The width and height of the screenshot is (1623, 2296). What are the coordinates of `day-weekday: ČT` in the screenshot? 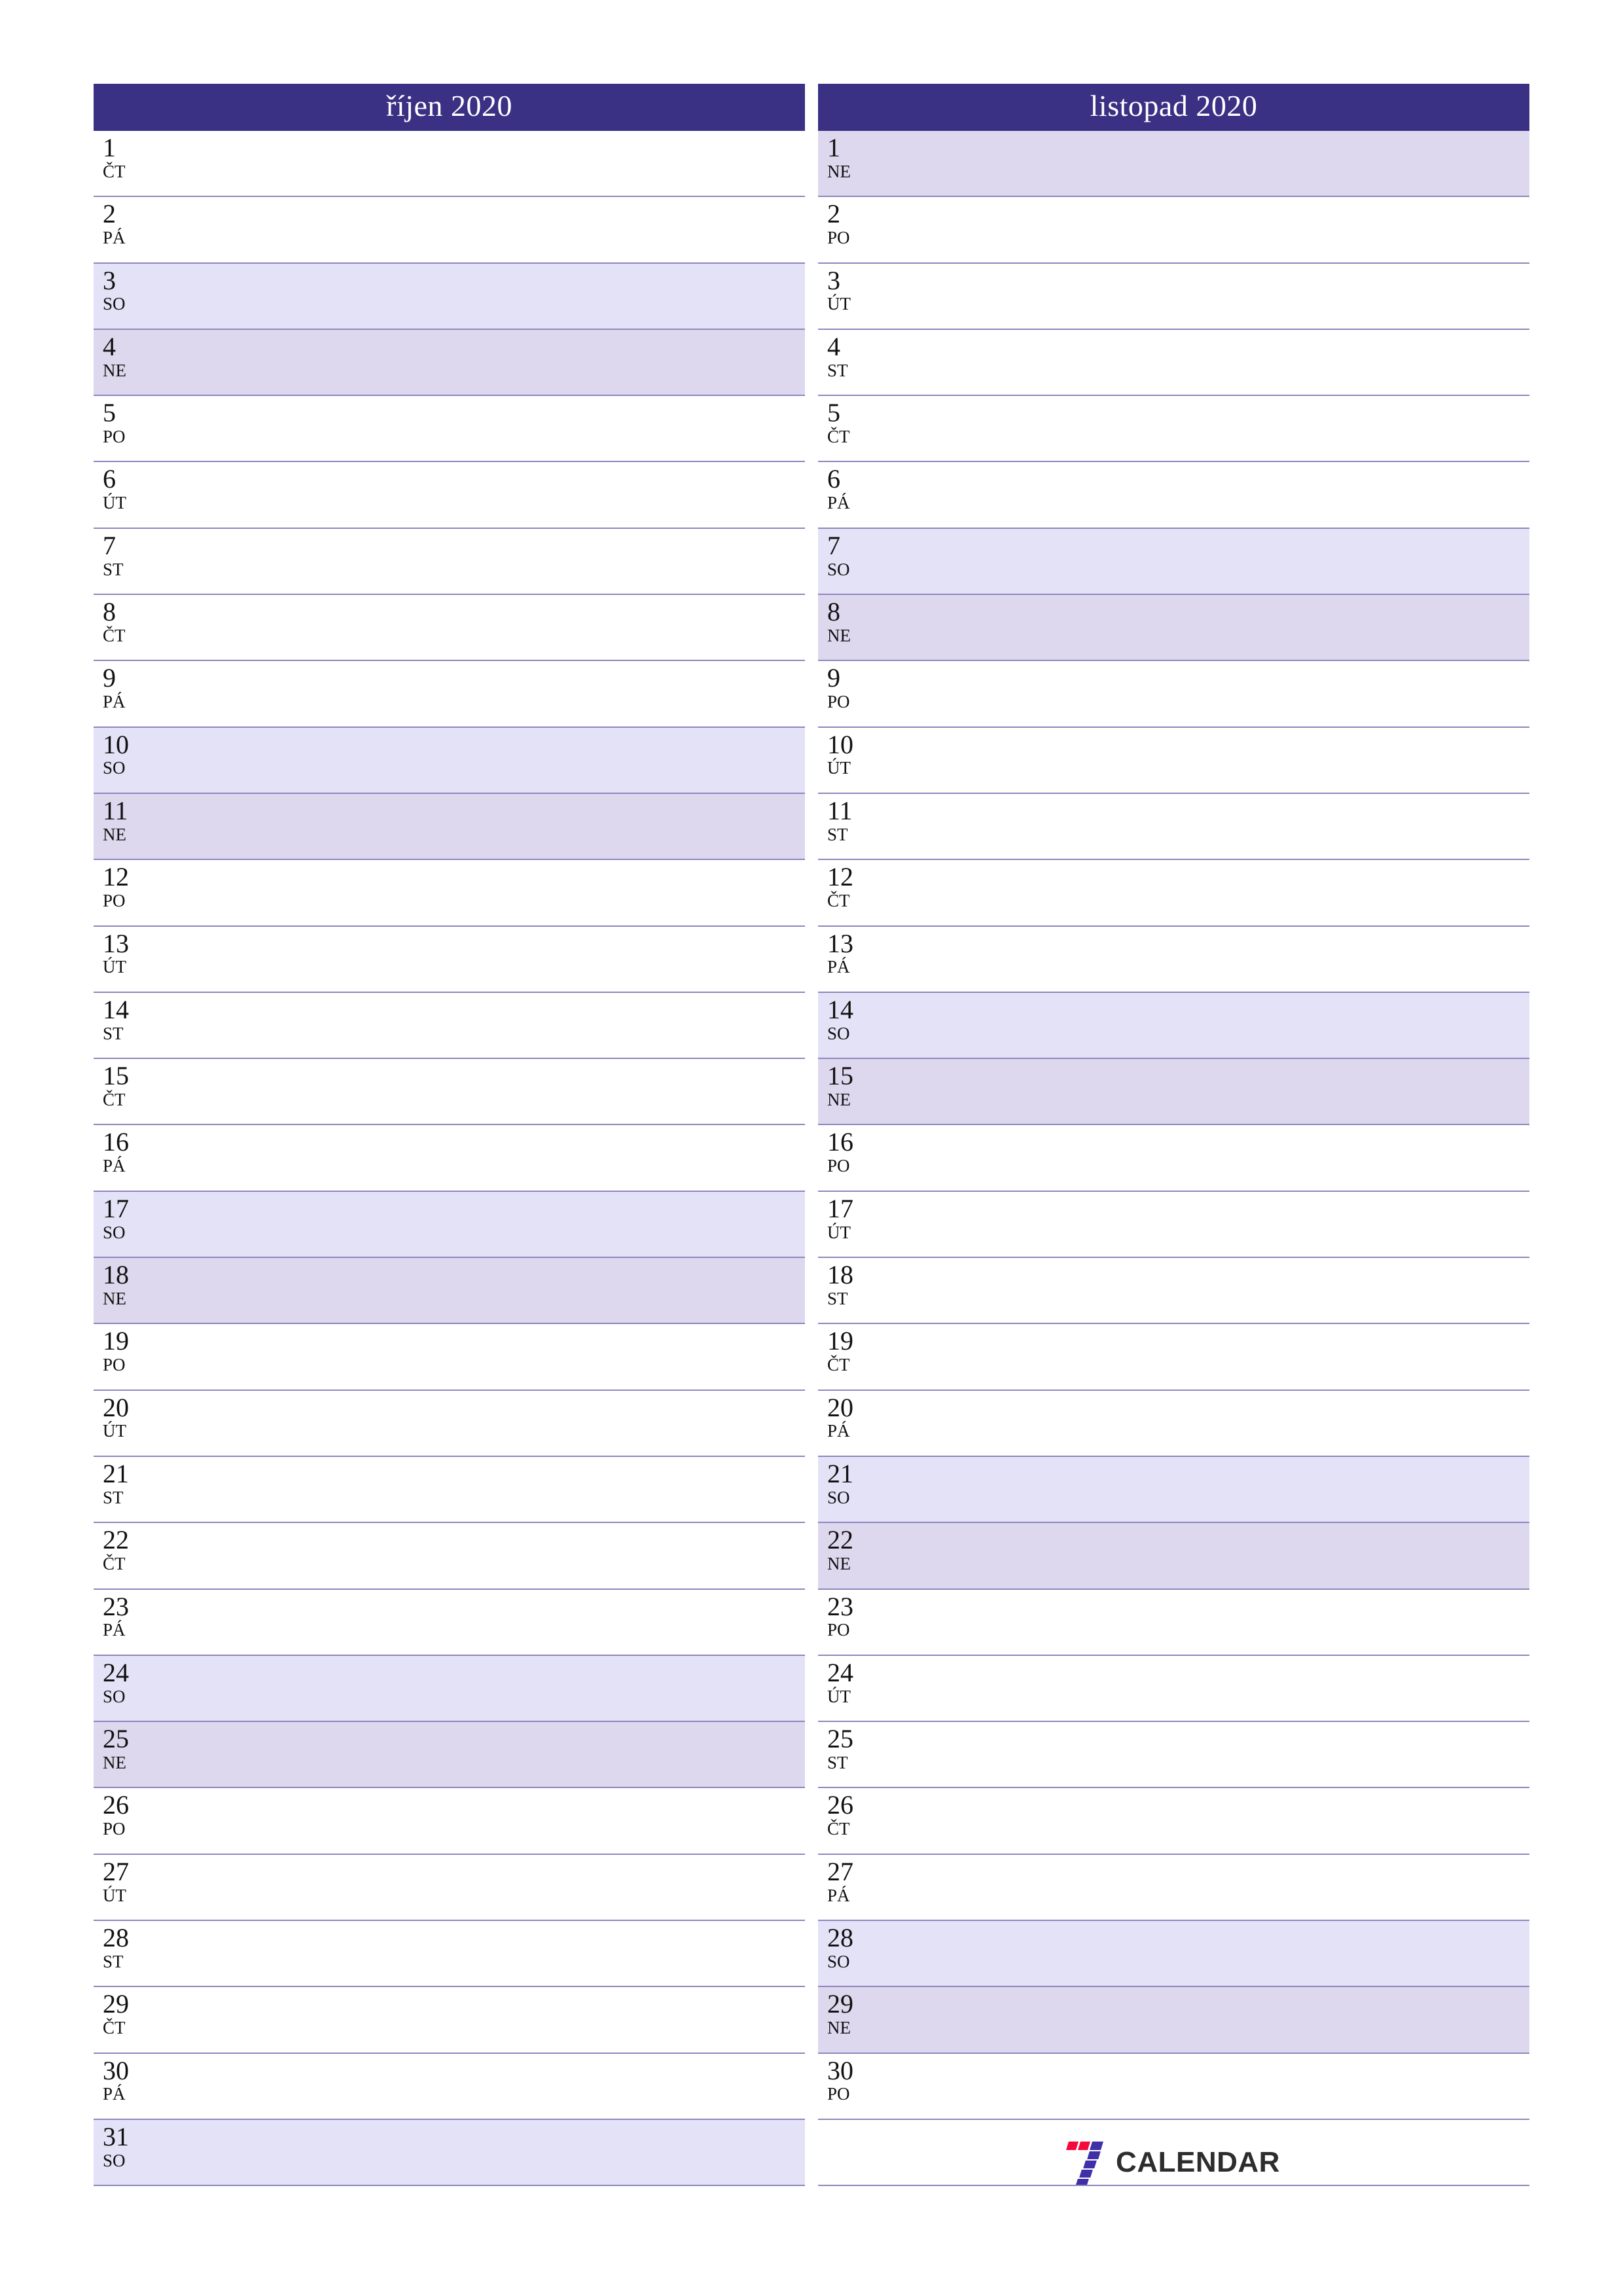 It's located at (838, 1829).